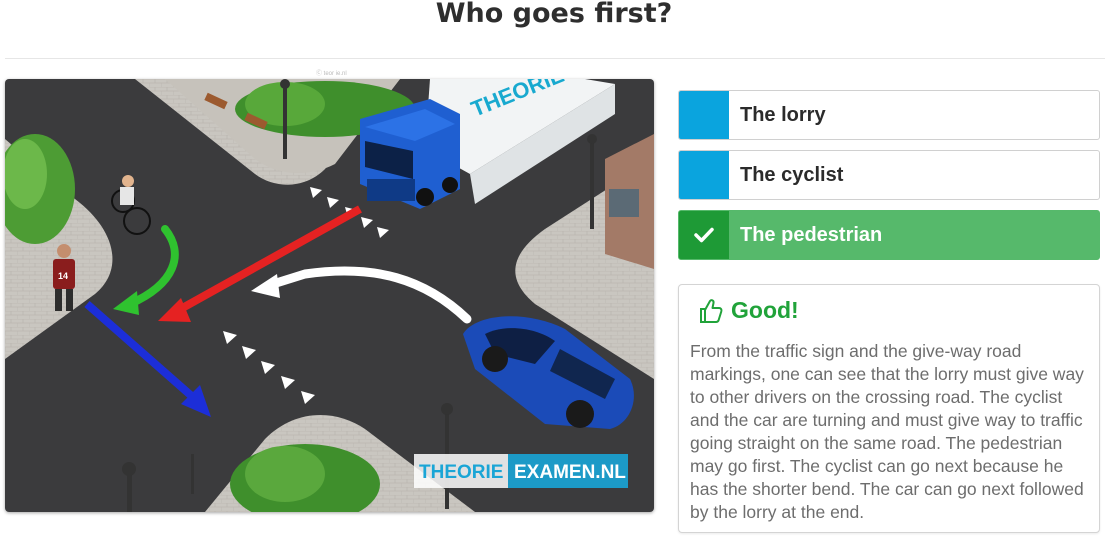 The image size is (1108, 543). Describe the element at coordinates (461, 472) in the screenshot. I see `watermark-left-text: THEORIE` at that location.